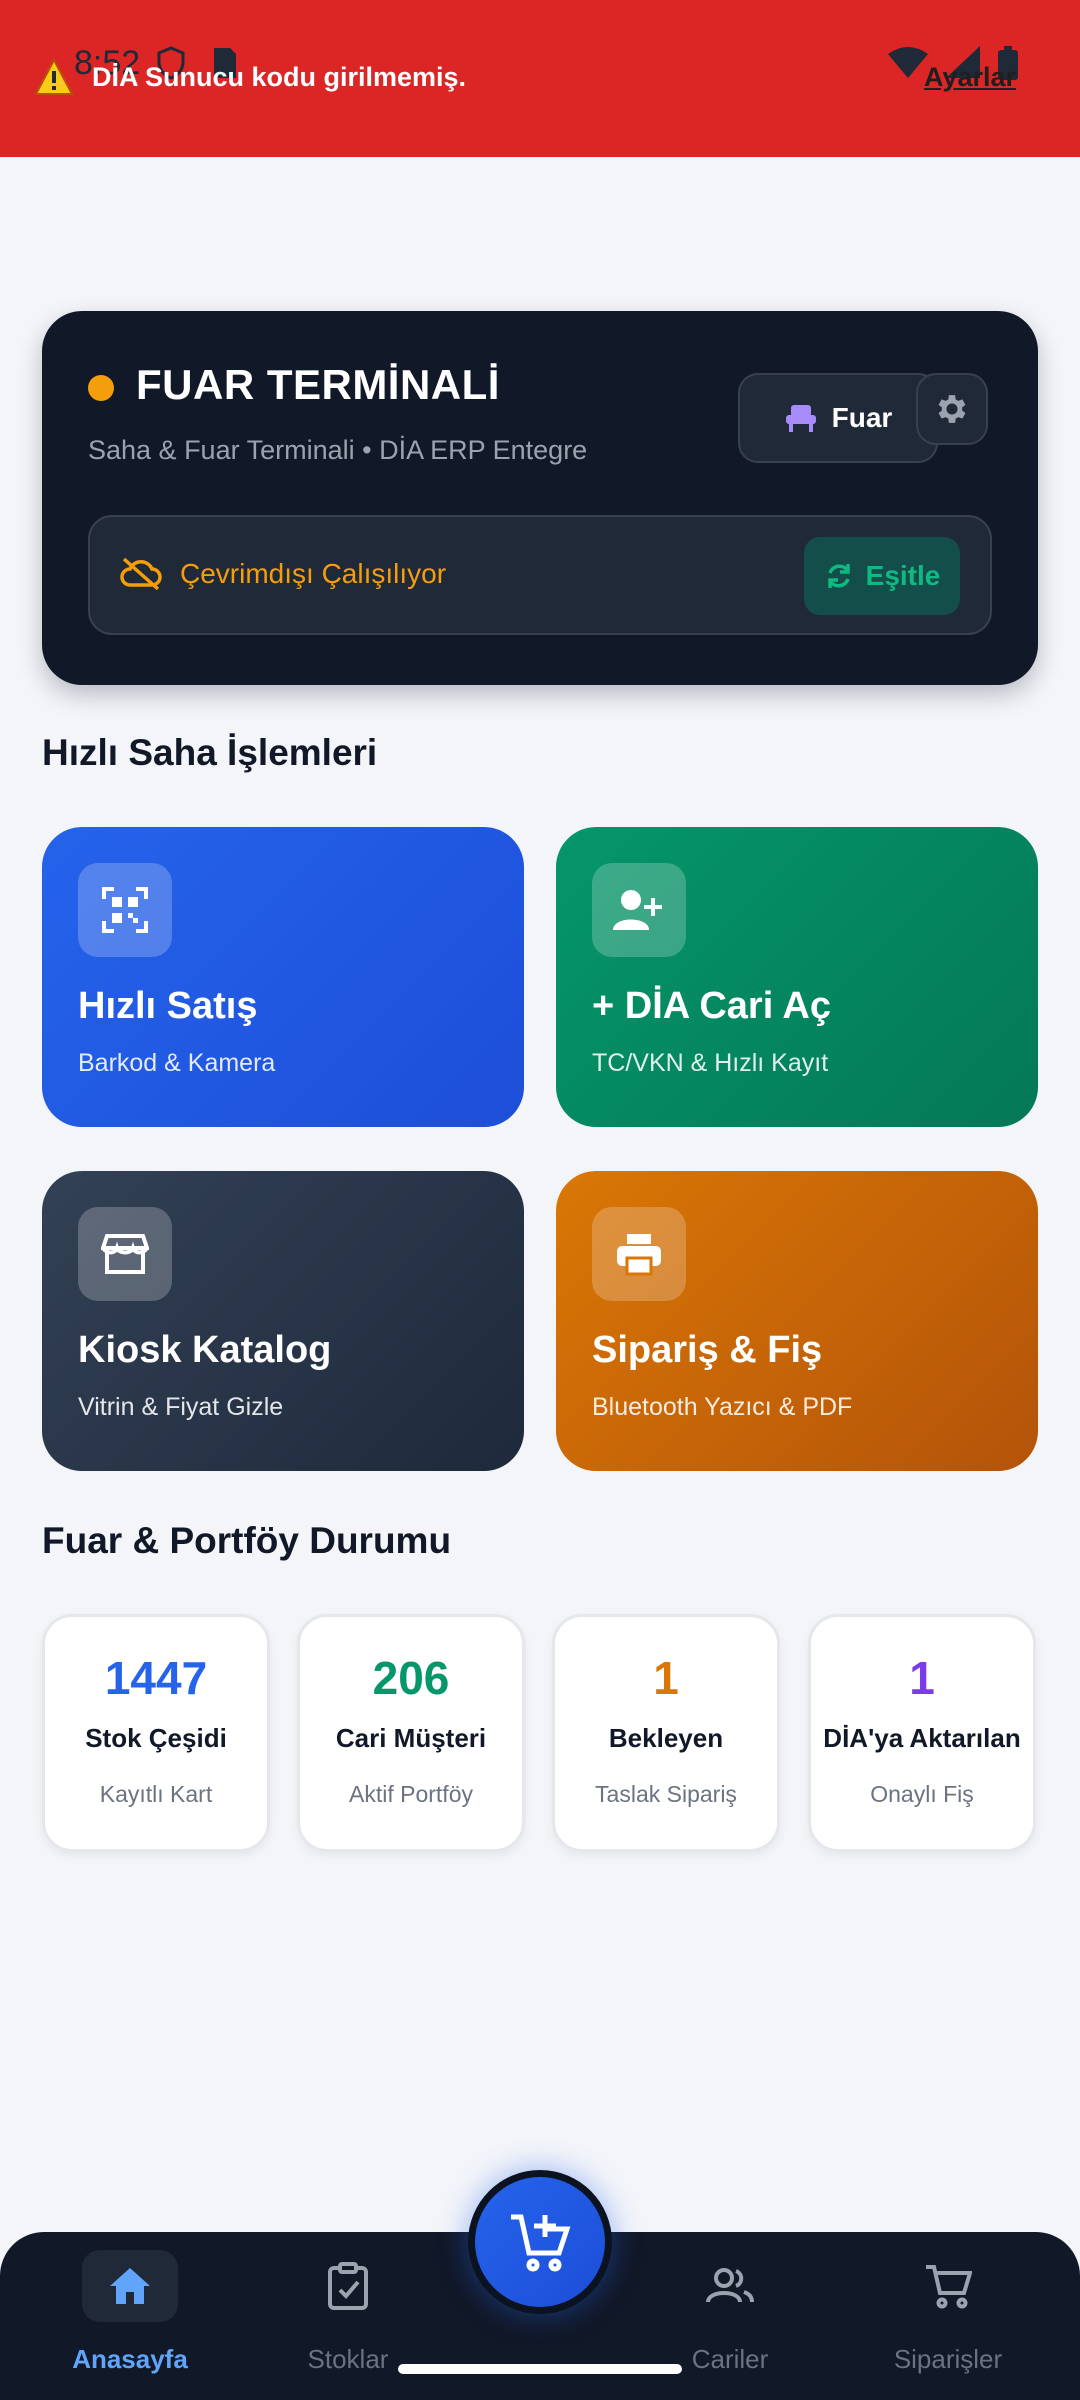 This screenshot has height=2400, width=1080. Describe the element at coordinates (862, 417) in the screenshot. I see `fair-mode-label: Fuar` at that location.